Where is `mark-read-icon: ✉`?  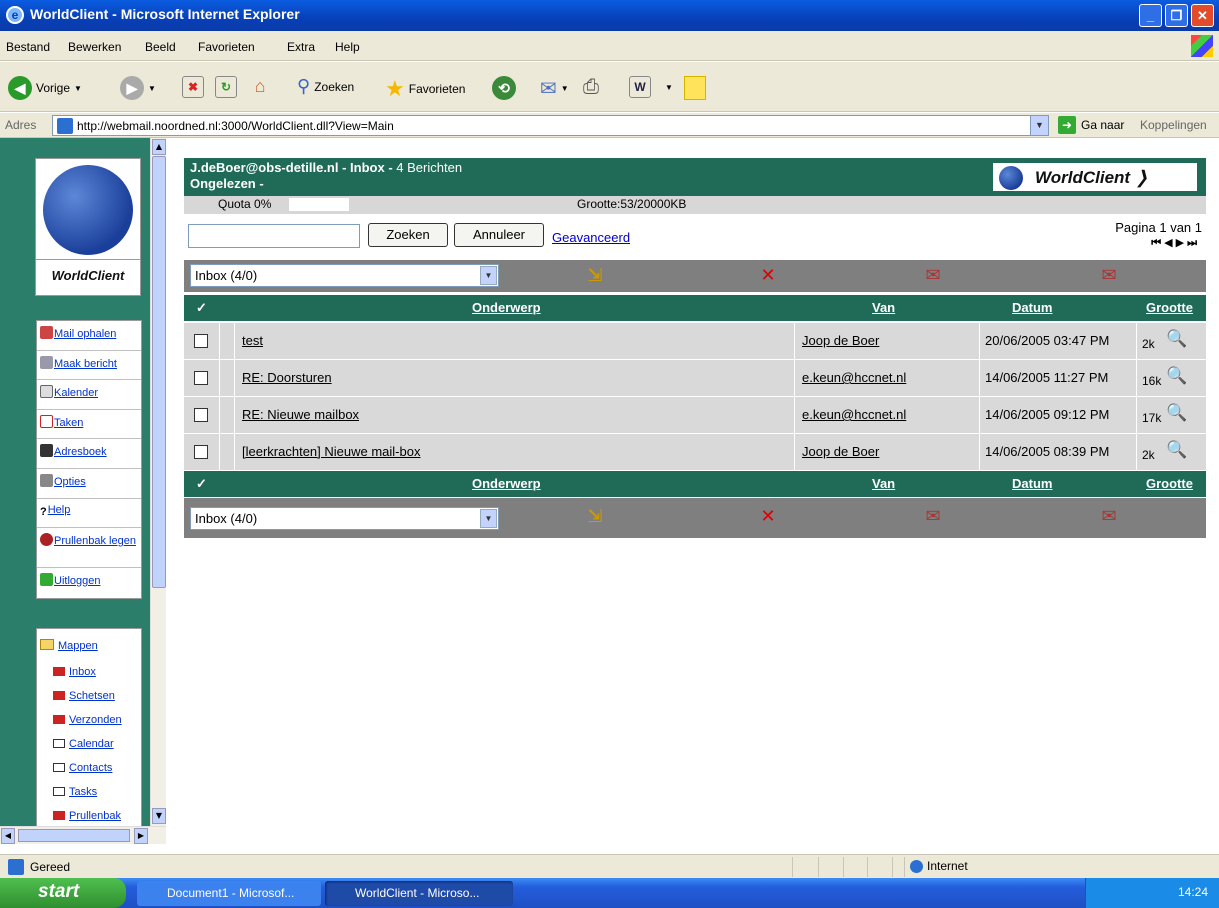
mark-read-icon: ✉ is located at coordinates (933, 276).